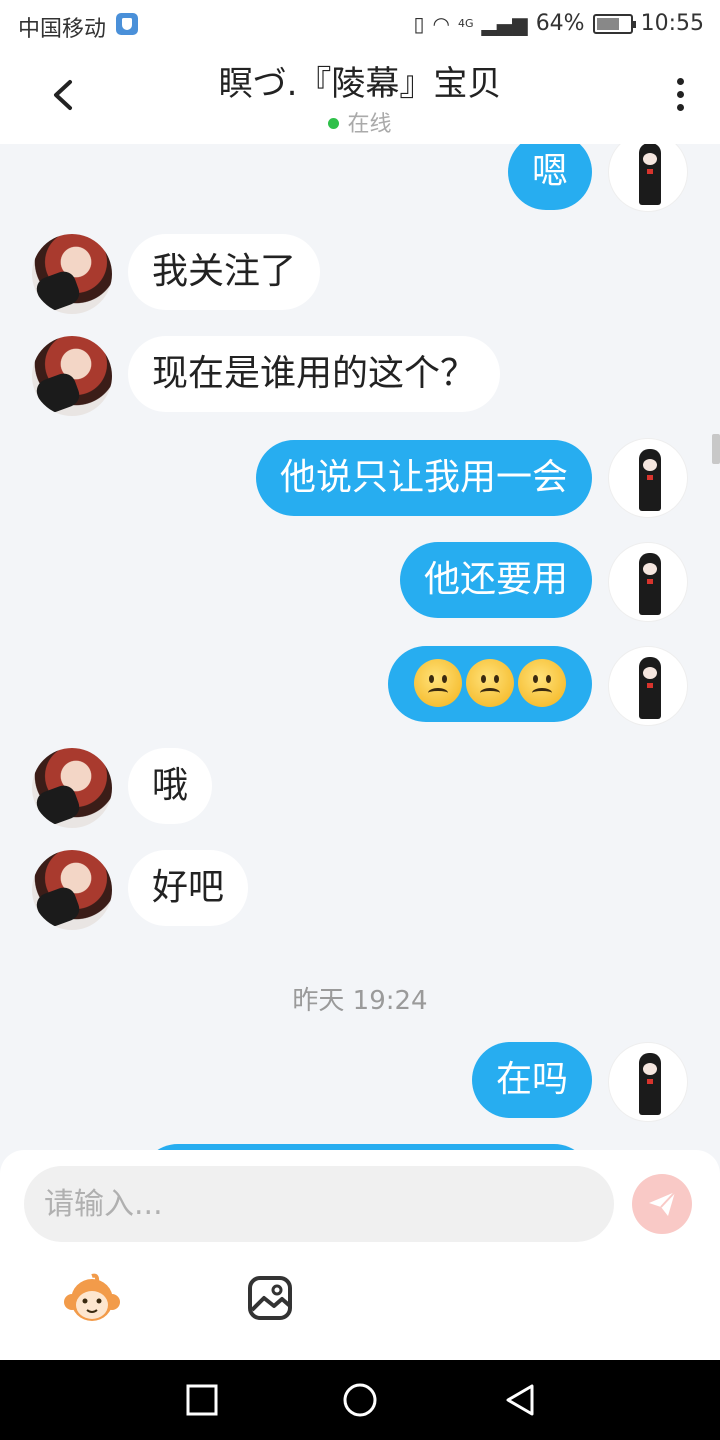 This screenshot has height=1440, width=720. I want to click on home-button, so click(360, 1400).